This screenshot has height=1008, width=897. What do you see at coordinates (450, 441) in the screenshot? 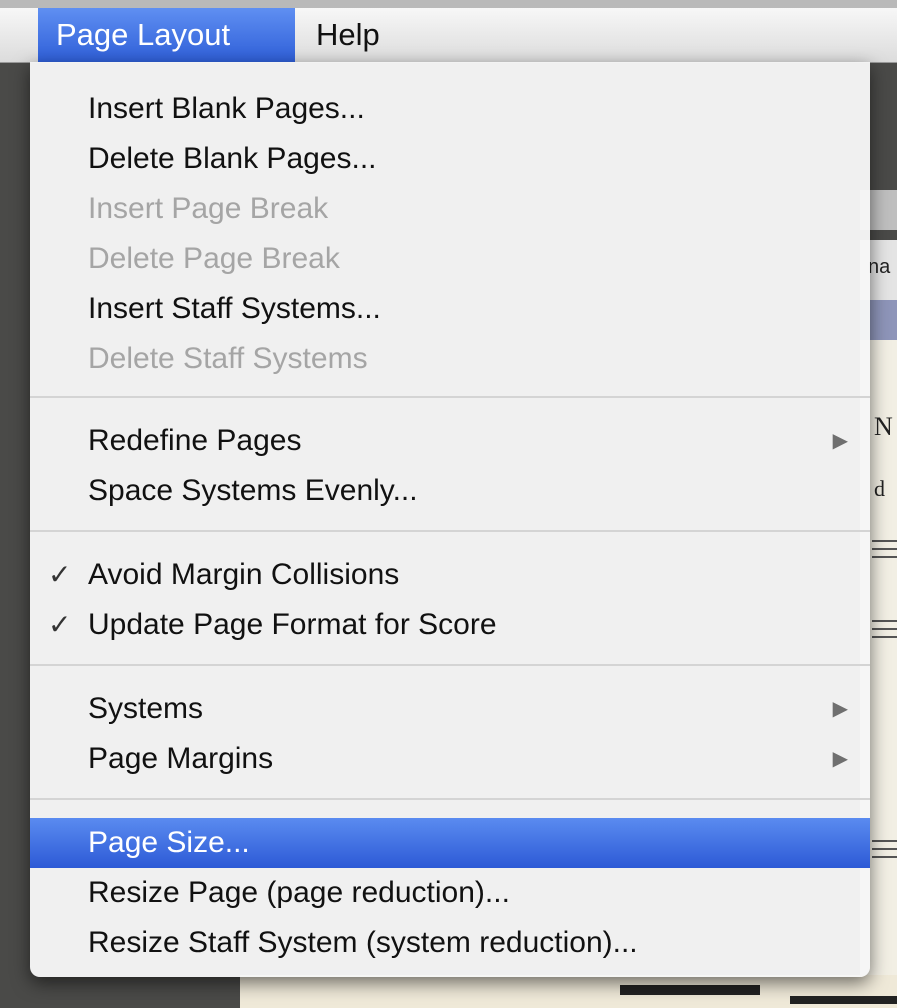
I see `menu-item-redefine-pages: Redefine Pages ▶` at bounding box center [450, 441].